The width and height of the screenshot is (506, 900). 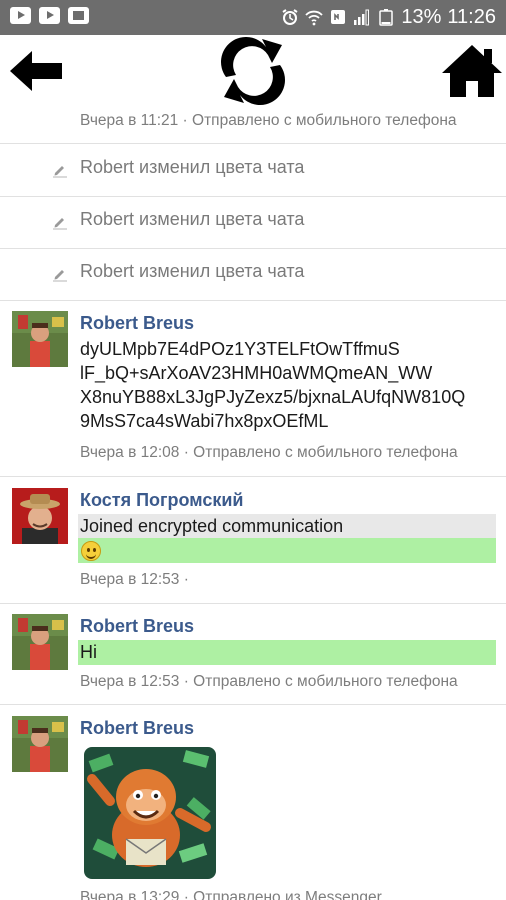 I want to click on wifi-icon, so click(x=314, y=18).